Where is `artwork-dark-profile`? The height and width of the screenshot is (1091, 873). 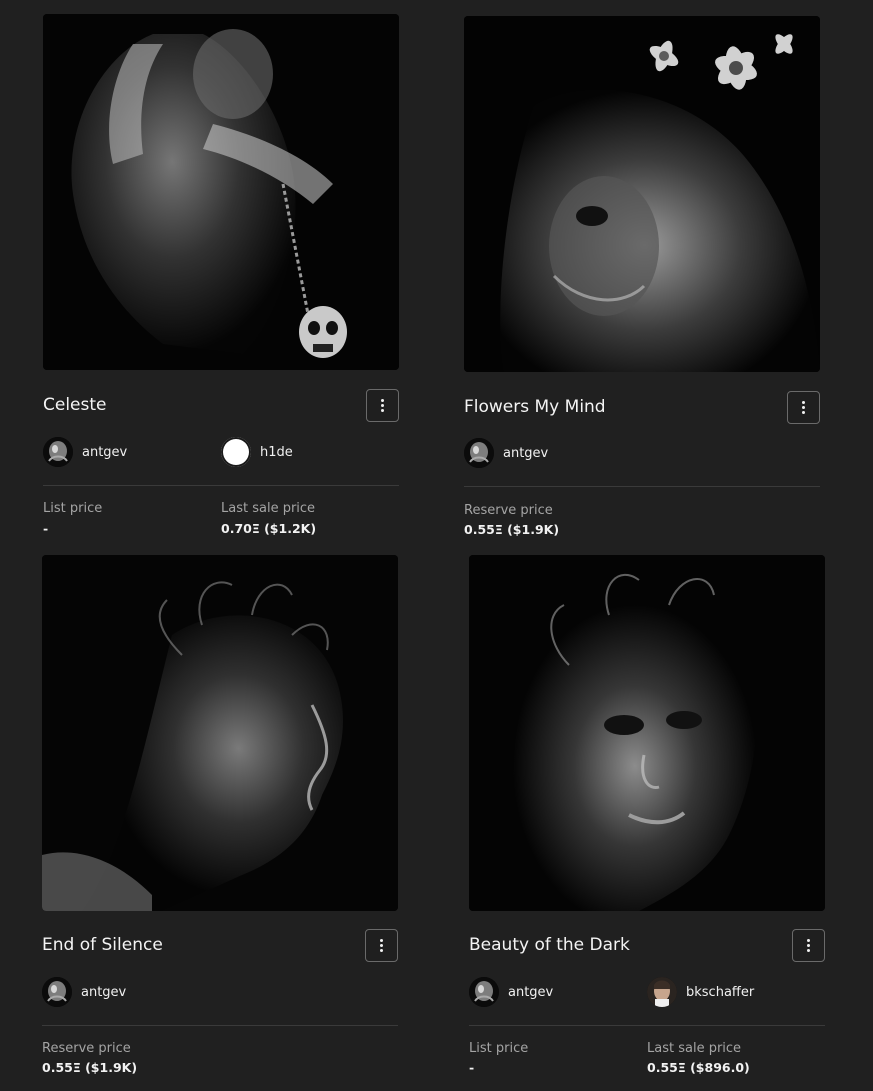 artwork-dark-profile is located at coordinates (220, 733).